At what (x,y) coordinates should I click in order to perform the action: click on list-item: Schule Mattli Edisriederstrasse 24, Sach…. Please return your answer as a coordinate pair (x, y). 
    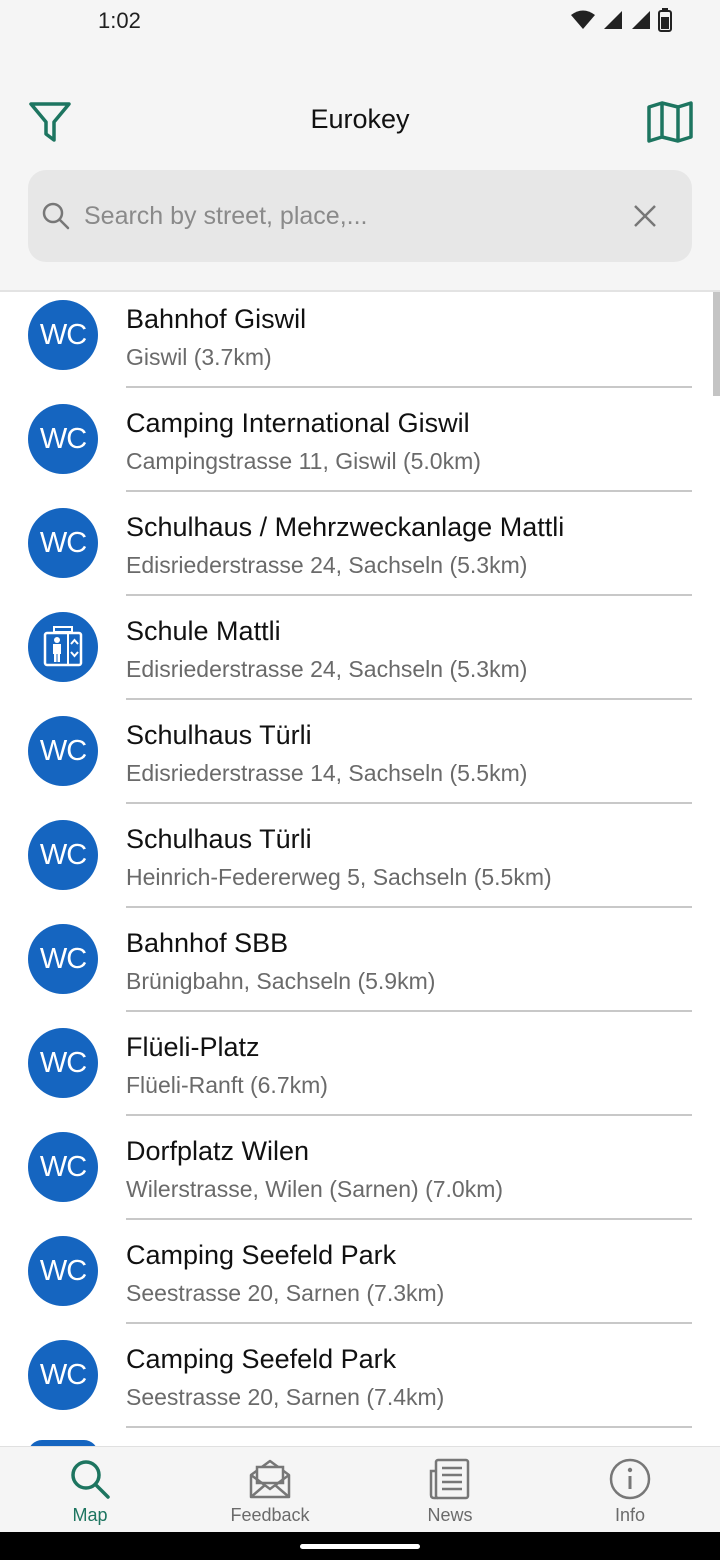
    Looking at the image, I should click on (360, 656).